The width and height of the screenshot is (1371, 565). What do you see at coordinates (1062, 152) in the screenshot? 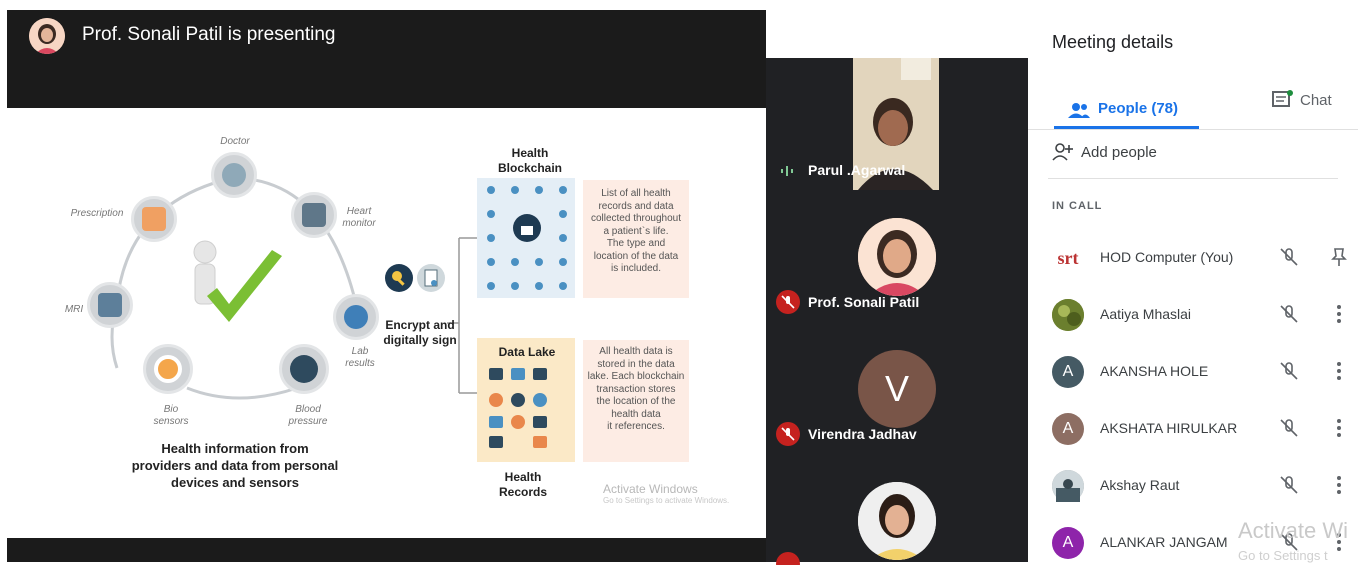
I see `add-person-icon` at bounding box center [1062, 152].